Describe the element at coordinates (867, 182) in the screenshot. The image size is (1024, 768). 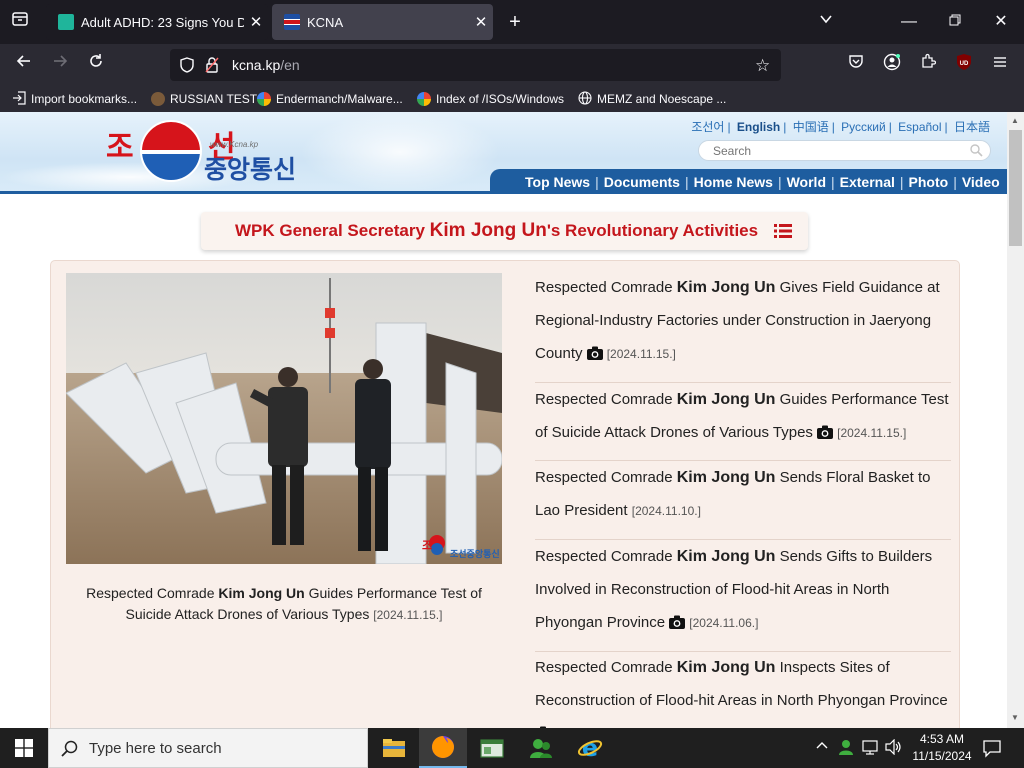
I see `nav-external: External` at that location.